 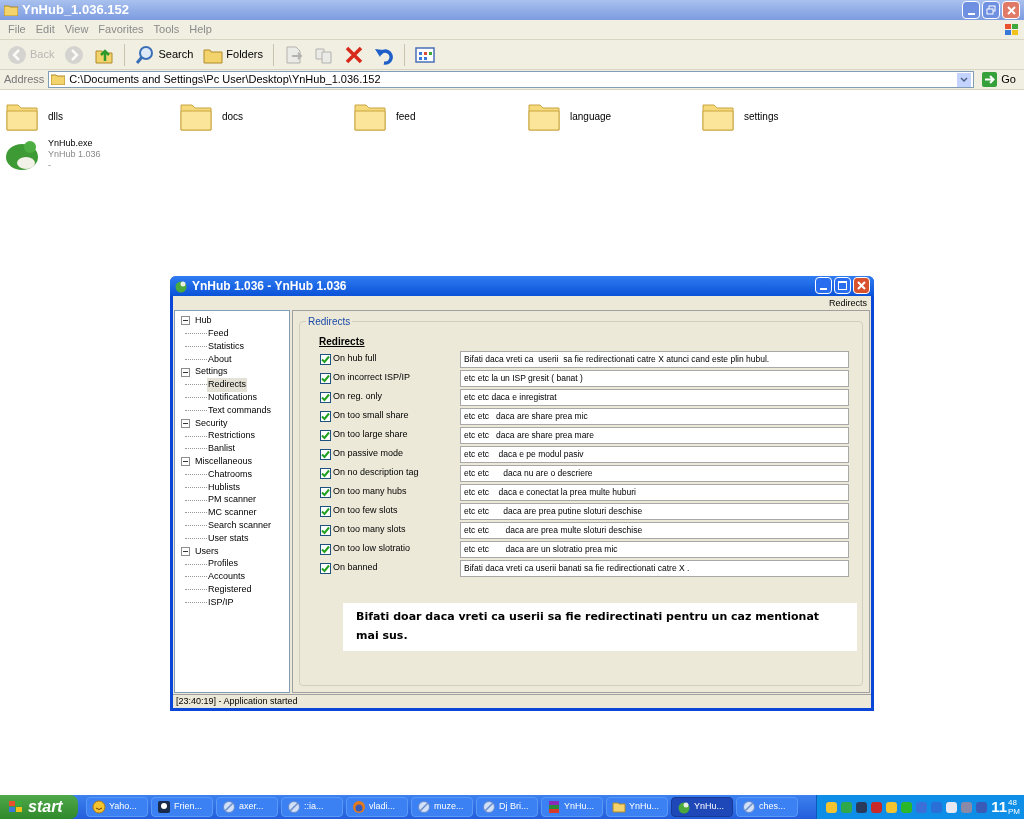 What do you see at coordinates (233, 54) in the screenshot?
I see `folders-button: Folders` at bounding box center [233, 54].